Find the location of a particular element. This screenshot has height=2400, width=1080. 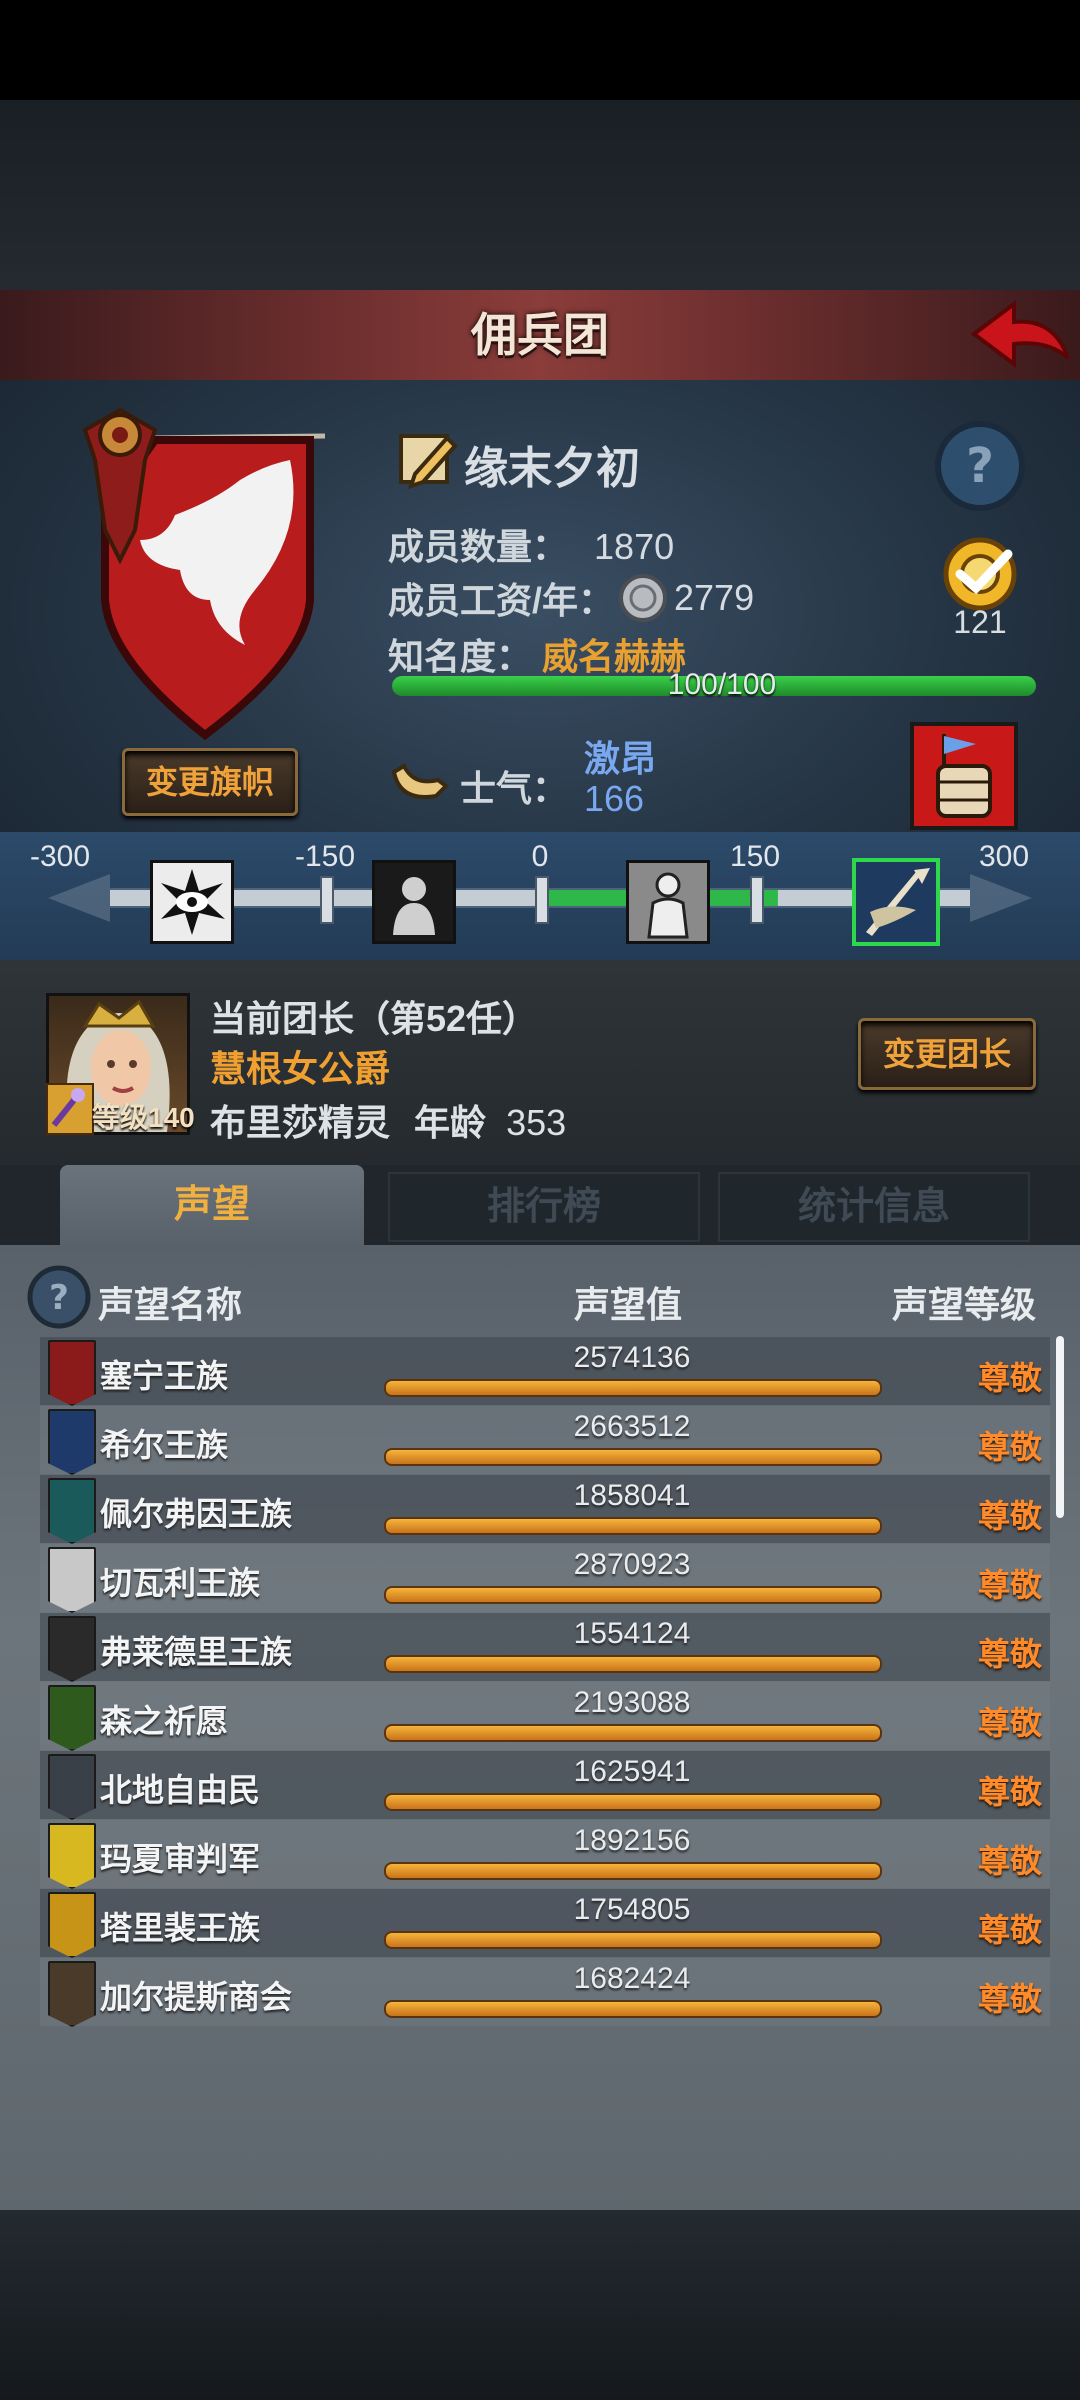

staff-icon is located at coordinates (68, 1107).